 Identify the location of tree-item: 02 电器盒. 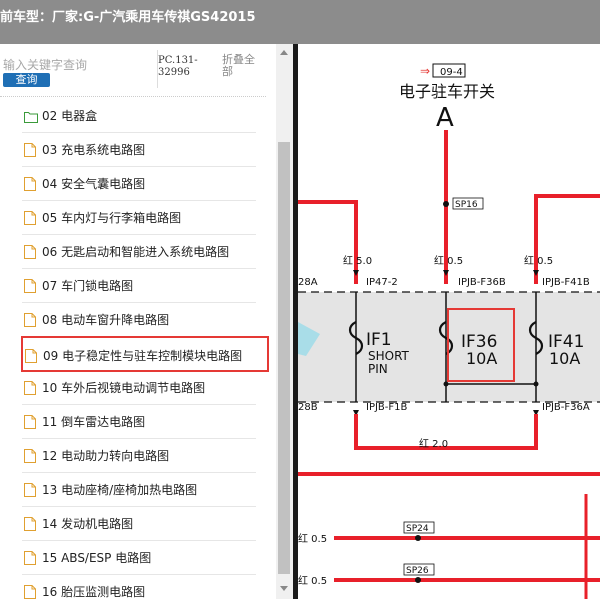
(139, 115).